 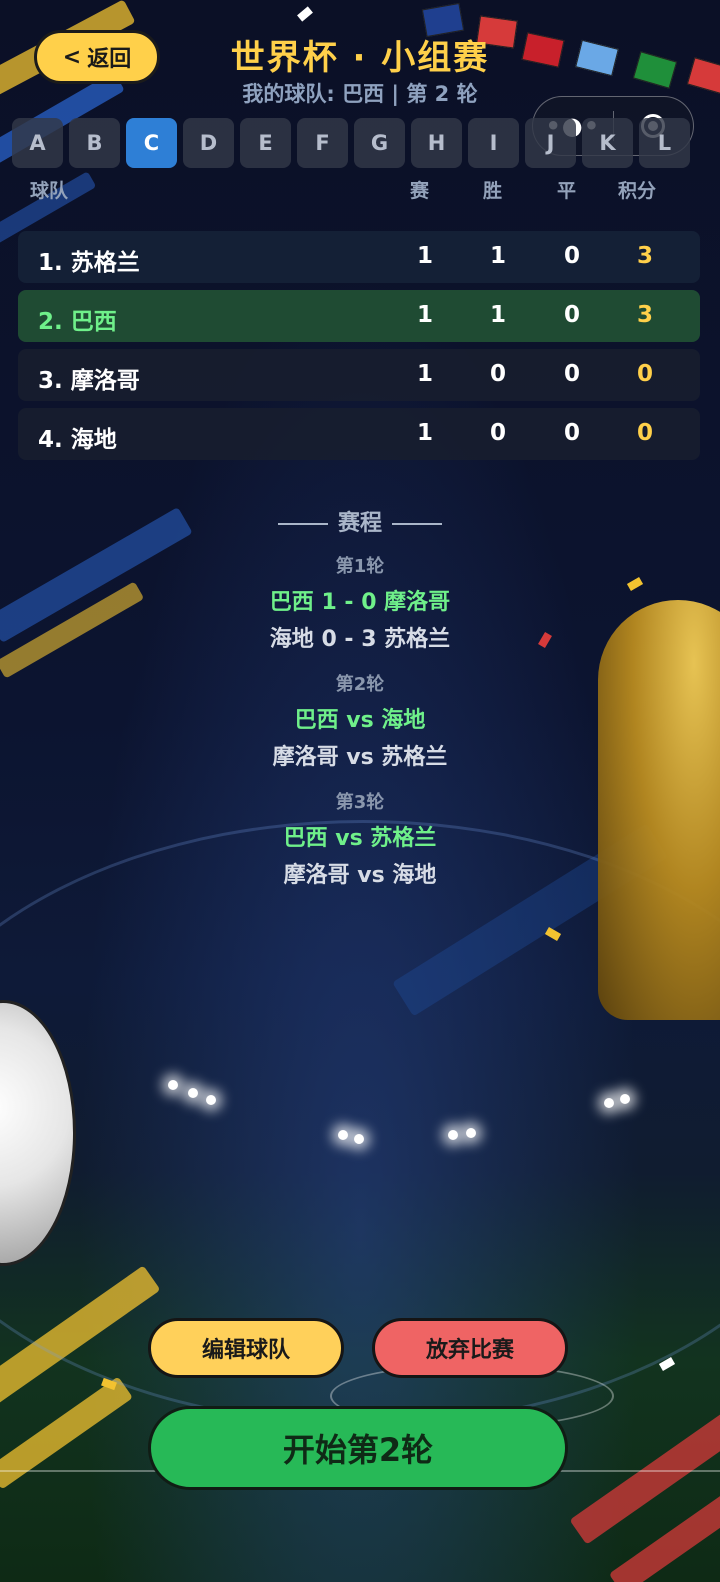 What do you see at coordinates (360, 757) in the screenshot?
I see `match: 摩洛哥 vs 苏格兰` at bounding box center [360, 757].